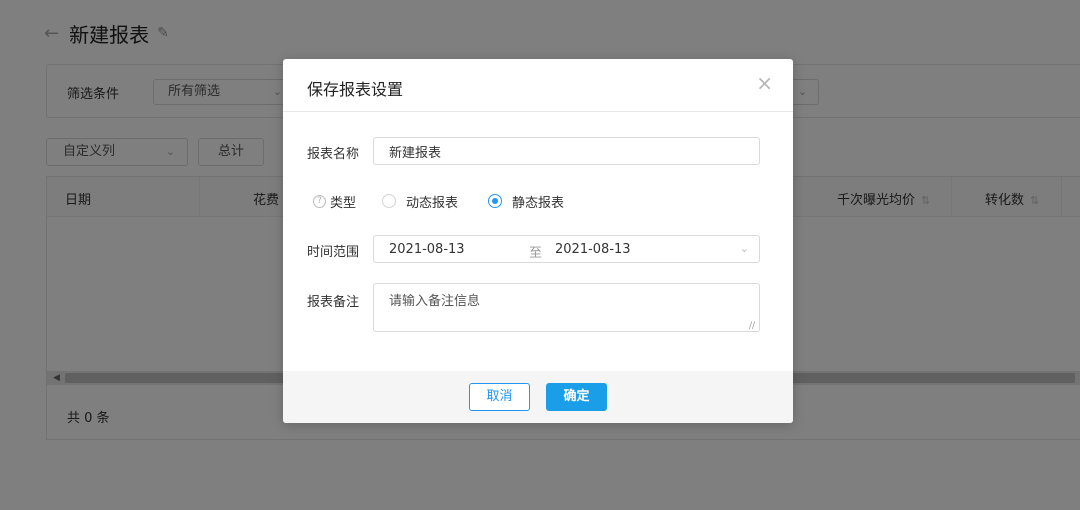 Image resolution: width=1080 pixels, height=510 pixels. What do you see at coordinates (389, 201) in the screenshot?
I see `radio-button` at bounding box center [389, 201].